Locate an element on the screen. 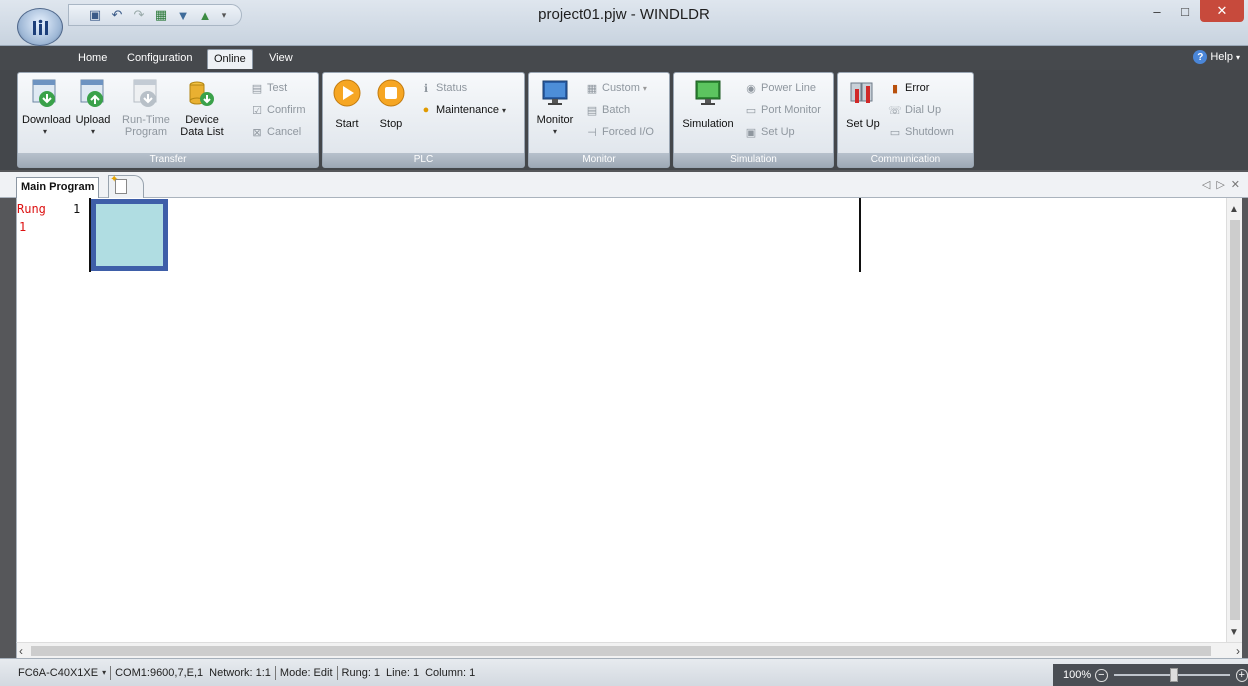 Image resolution: width=1248 pixels, height=686 pixels. communication-set-up-button: Set Up is located at coordinates (863, 103).